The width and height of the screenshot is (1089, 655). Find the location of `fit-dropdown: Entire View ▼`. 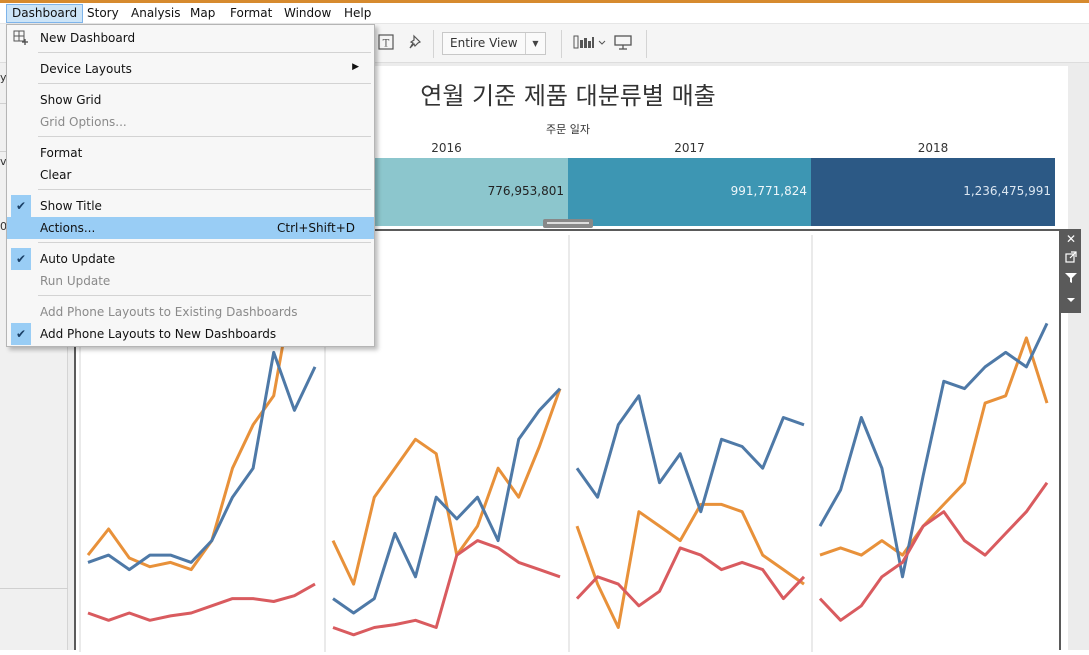

fit-dropdown: Entire View ▼ is located at coordinates (494, 43).